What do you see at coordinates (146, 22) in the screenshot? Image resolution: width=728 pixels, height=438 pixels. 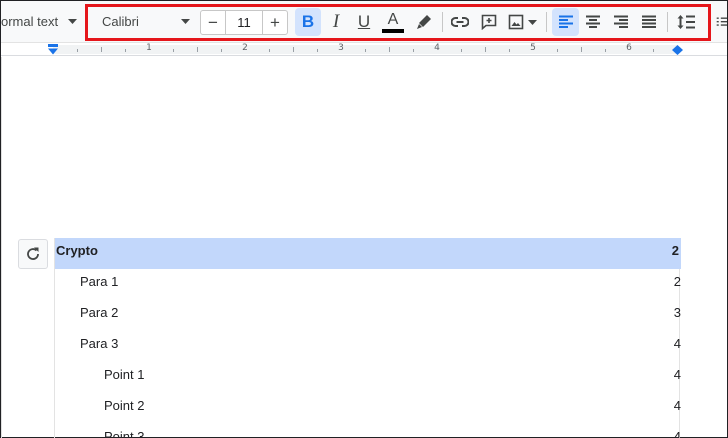 I see `font-family-dropdown: Calibri` at bounding box center [146, 22].